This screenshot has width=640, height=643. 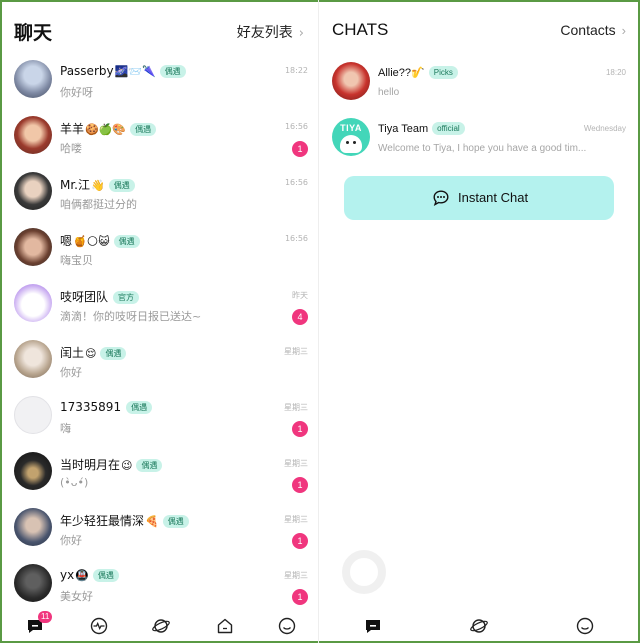 What do you see at coordinates (301, 33) in the screenshot?
I see `chevron-right-icon: ›` at bounding box center [301, 33].